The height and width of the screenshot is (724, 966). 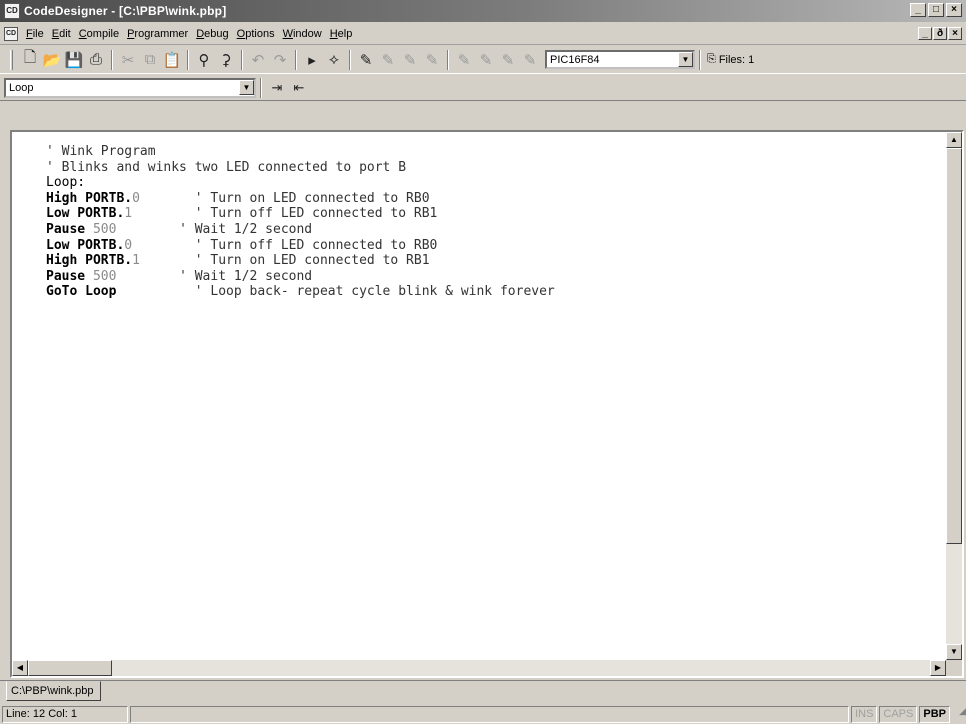 What do you see at coordinates (954, 10) in the screenshot?
I see `close-button: ×` at bounding box center [954, 10].